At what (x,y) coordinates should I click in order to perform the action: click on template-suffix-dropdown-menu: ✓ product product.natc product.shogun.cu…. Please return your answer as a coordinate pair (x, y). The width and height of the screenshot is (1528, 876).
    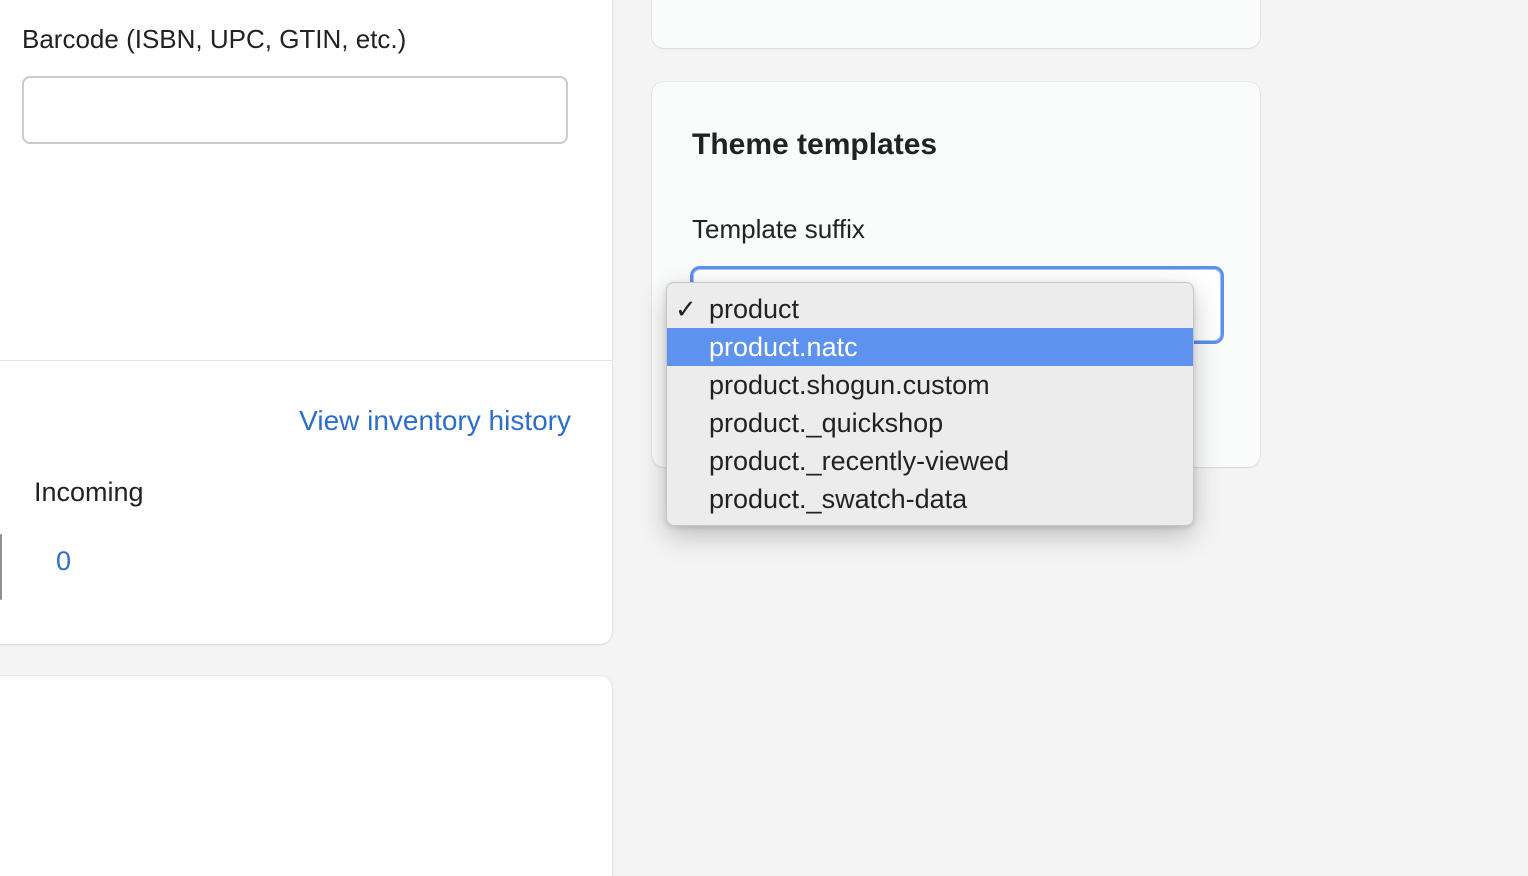
    Looking at the image, I should click on (930, 404).